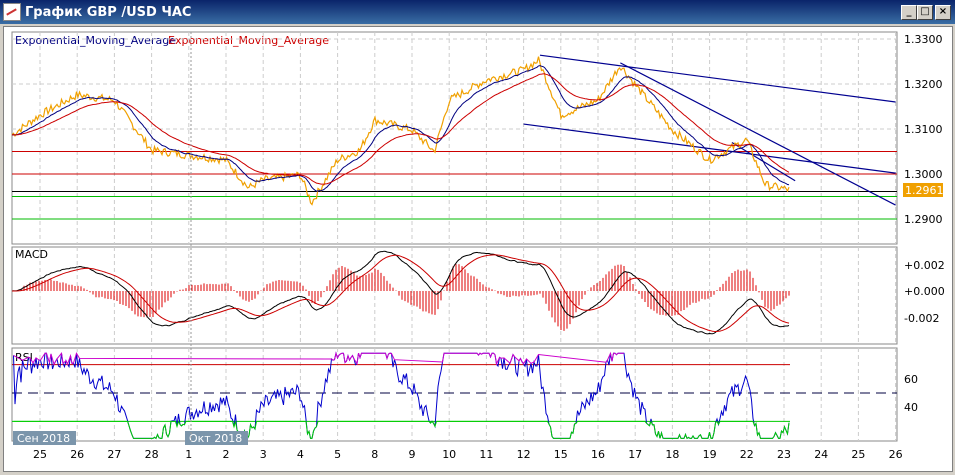 Image resolution: width=955 pixels, height=475 pixels. Describe the element at coordinates (923, 129) in the screenshot. I see `price-tick-label: 1.3100` at that location.